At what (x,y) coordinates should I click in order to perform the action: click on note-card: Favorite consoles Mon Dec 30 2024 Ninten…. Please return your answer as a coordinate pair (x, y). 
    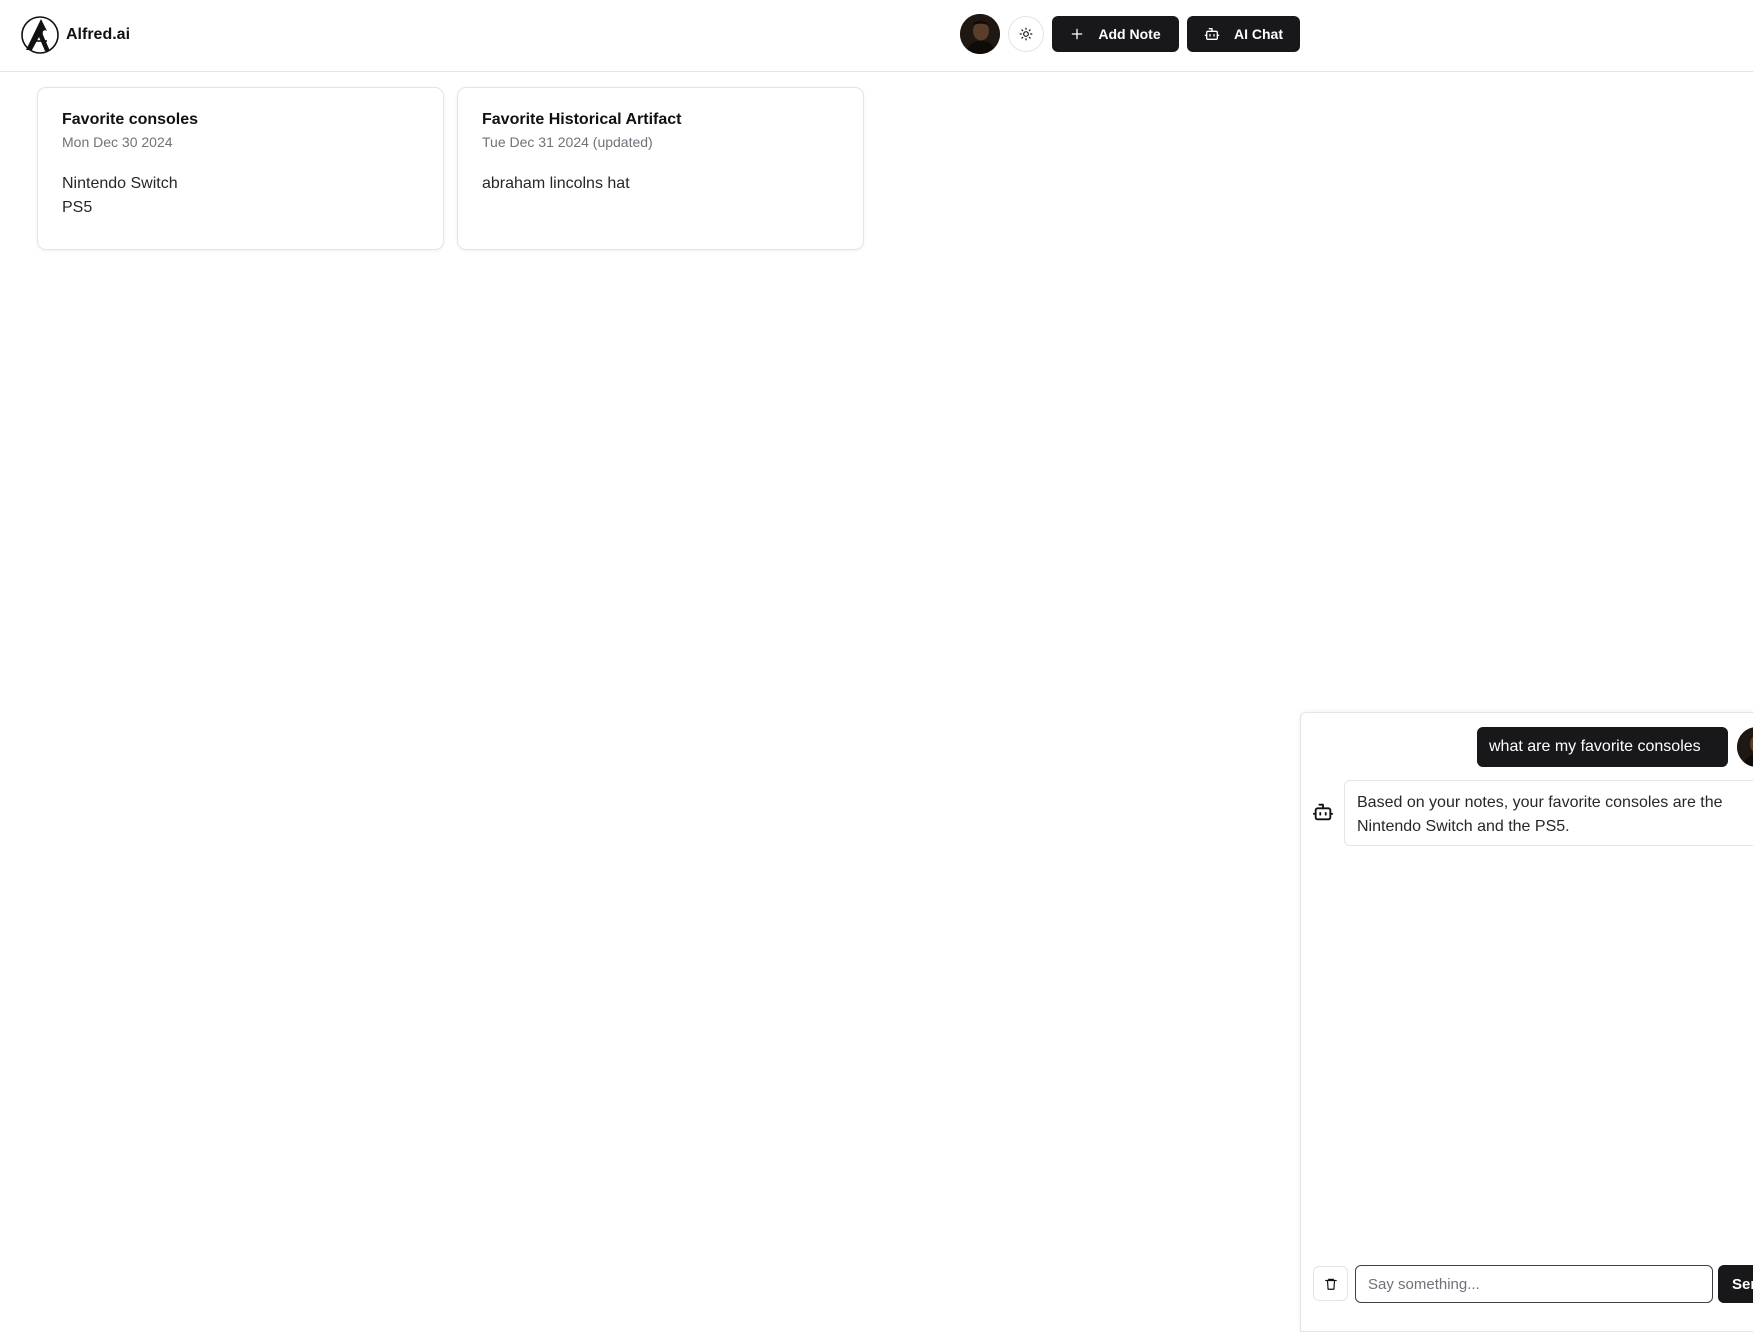
    Looking at the image, I should click on (240, 168).